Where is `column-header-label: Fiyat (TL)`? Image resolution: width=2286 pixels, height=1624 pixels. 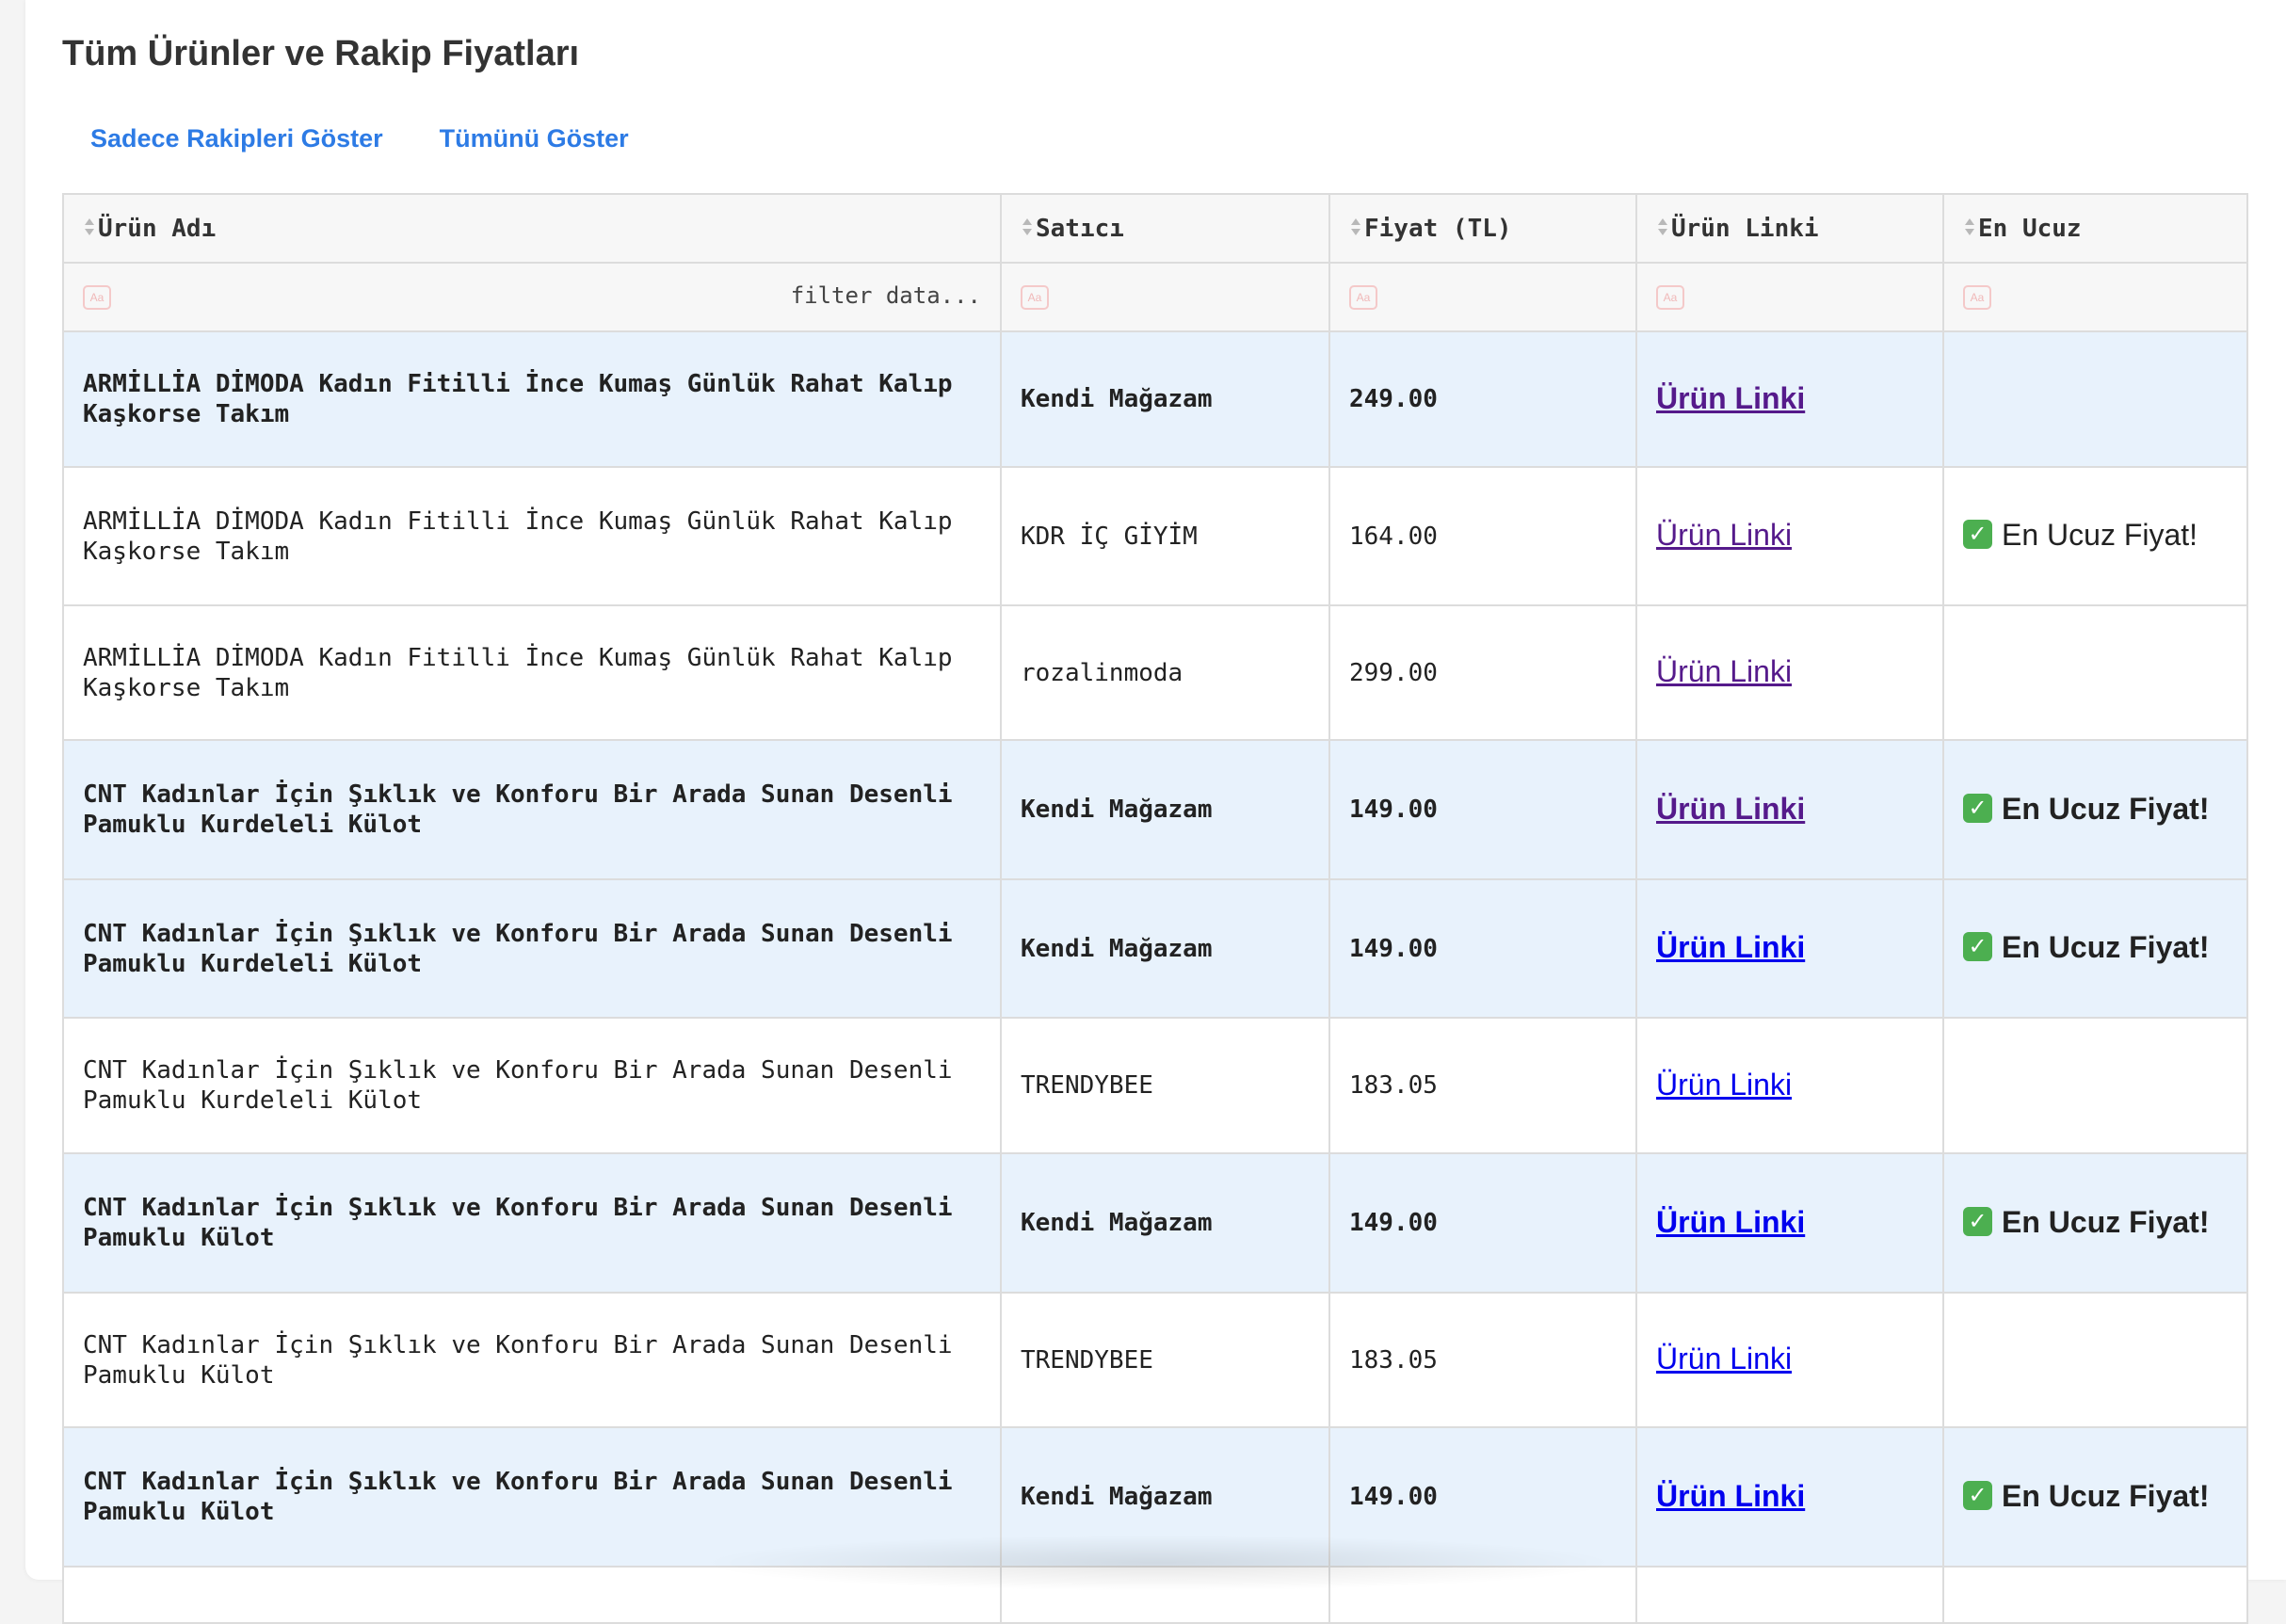 column-header-label: Fiyat (TL) is located at coordinates (1438, 228).